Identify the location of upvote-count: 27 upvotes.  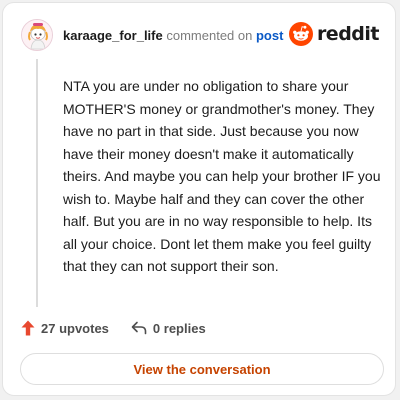
(75, 328).